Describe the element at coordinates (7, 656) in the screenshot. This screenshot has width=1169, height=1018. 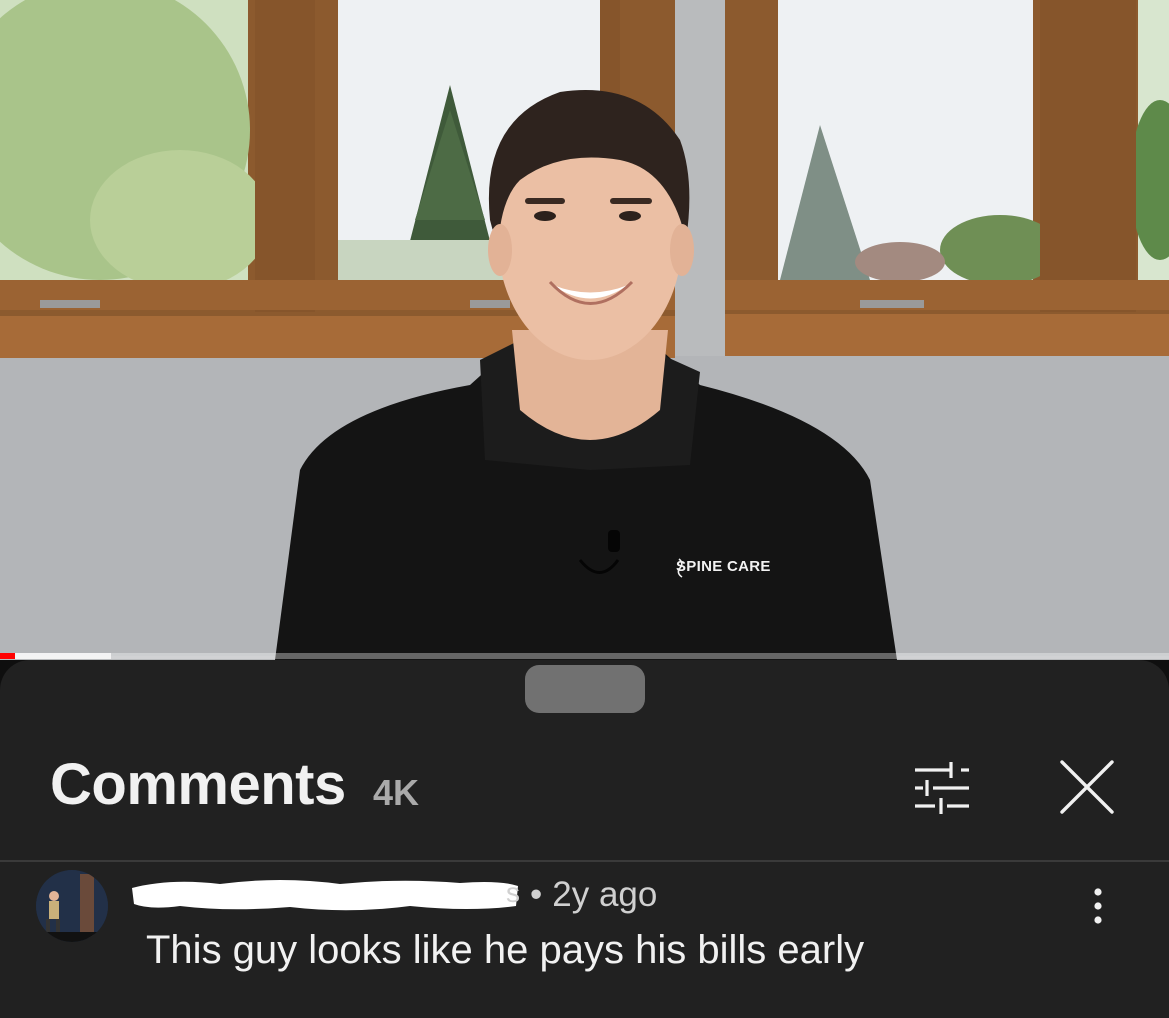
I see `progress-played` at that location.